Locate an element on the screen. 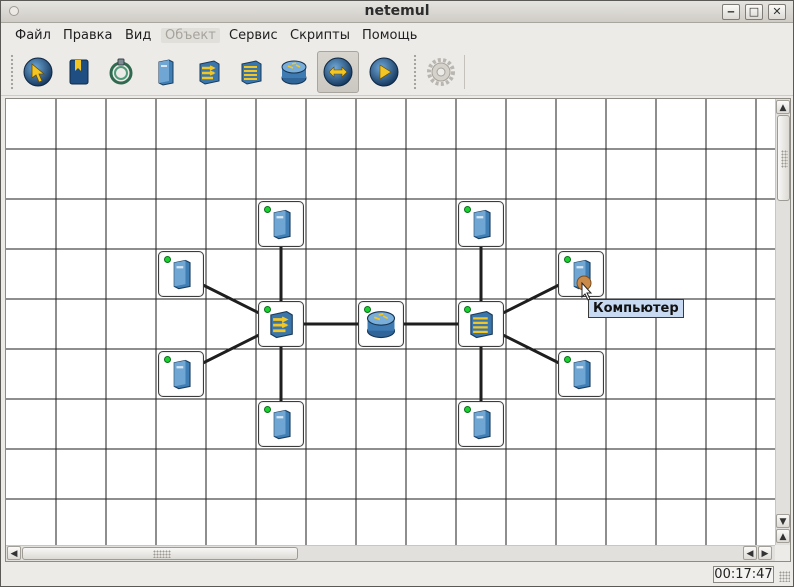 Image resolution: width=794 pixels, height=587 pixels. window-title: netemul is located at coordinates (397, 11).